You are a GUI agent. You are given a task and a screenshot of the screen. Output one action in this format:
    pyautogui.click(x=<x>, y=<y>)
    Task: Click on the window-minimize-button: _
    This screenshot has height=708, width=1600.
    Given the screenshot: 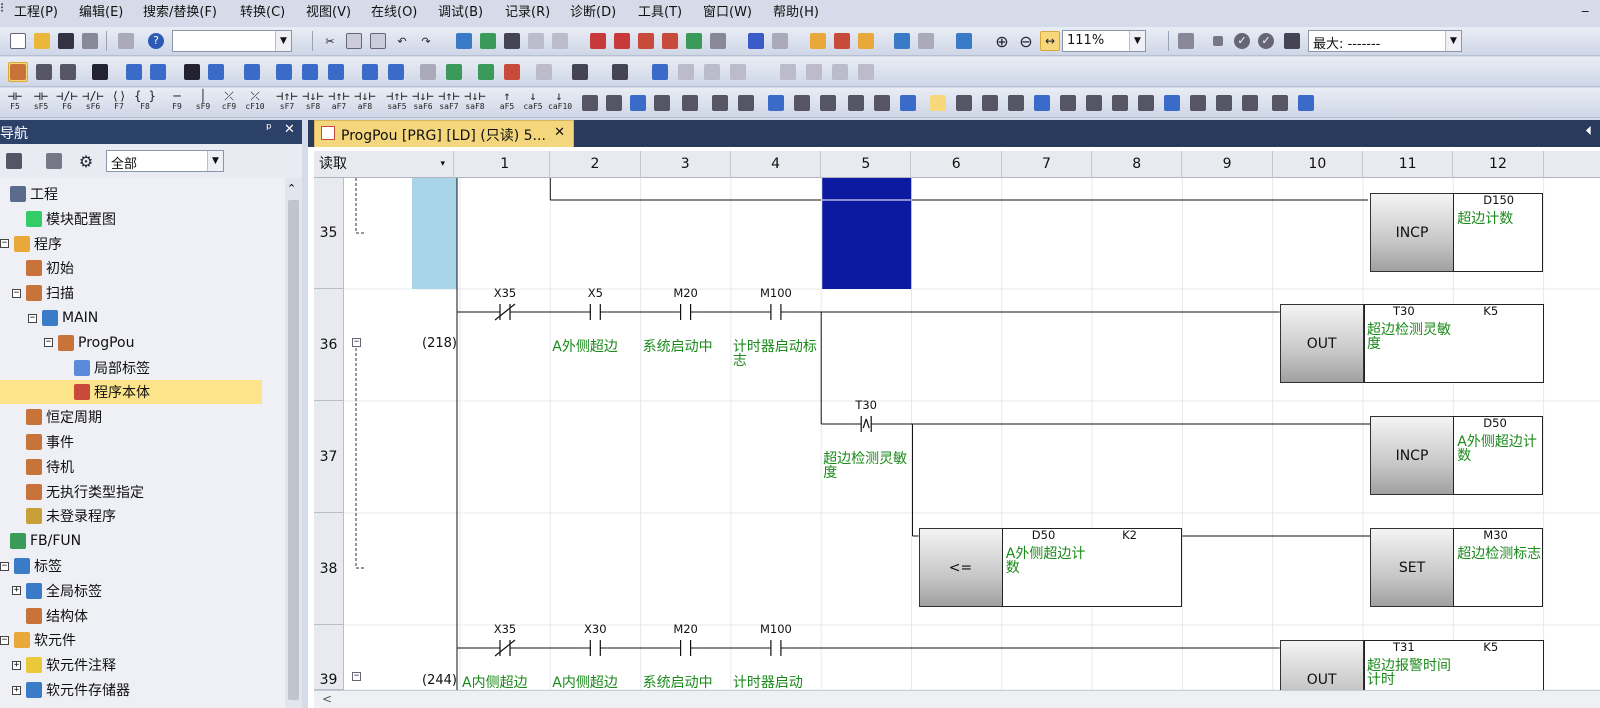 What is the action you would take?
    pyautogui.click(x=1585, y=6)
    